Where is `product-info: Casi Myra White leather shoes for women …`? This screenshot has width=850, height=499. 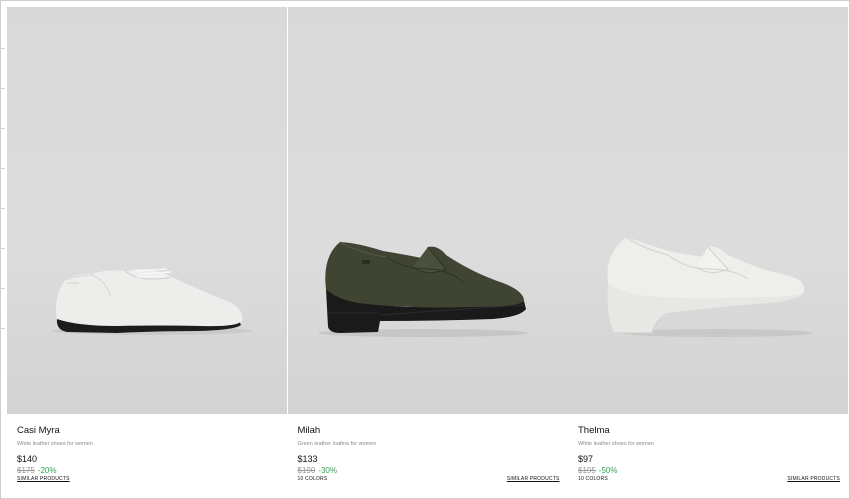 product-info: Casi Myra White leather shoes for women … is located at coordinates (148, 454).